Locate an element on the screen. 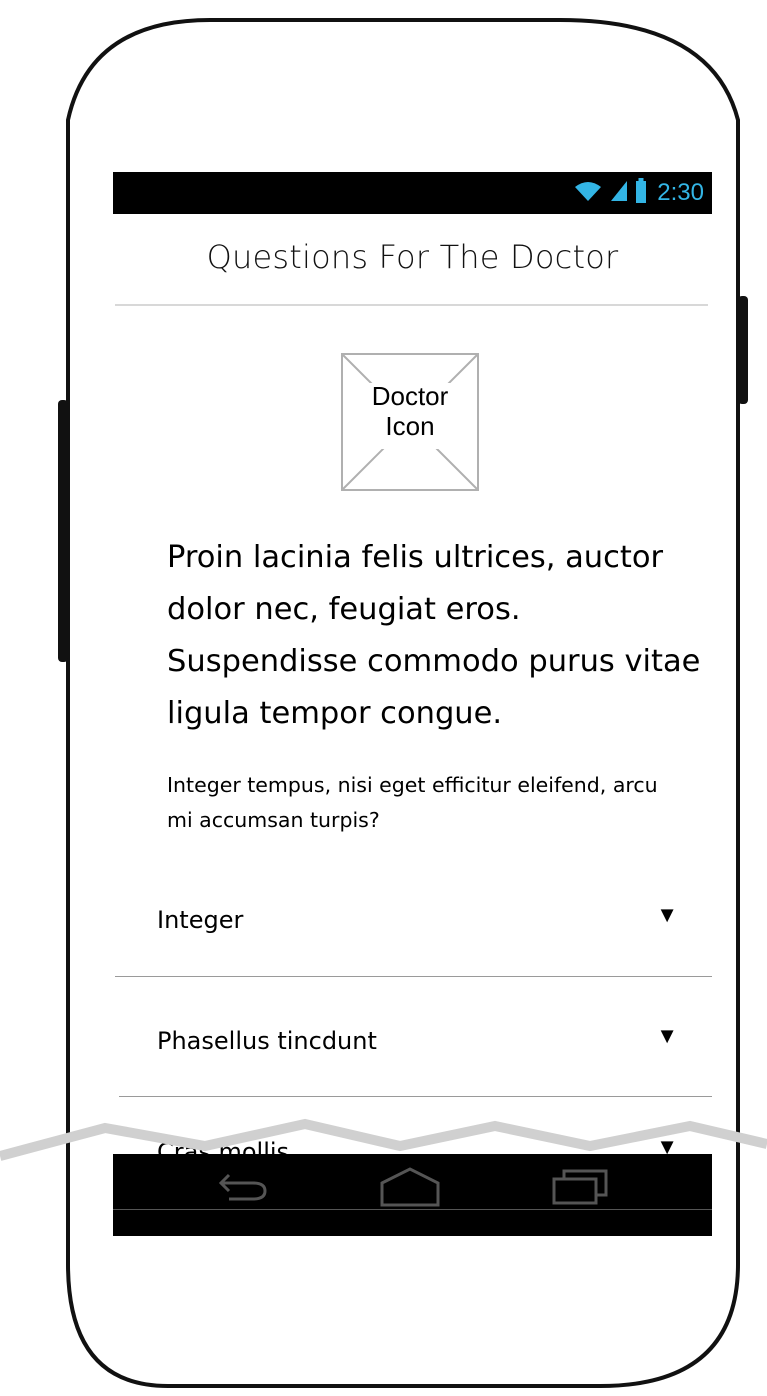  doctor-icon-label-line1: Doctor is located at coordinates (410, 396).